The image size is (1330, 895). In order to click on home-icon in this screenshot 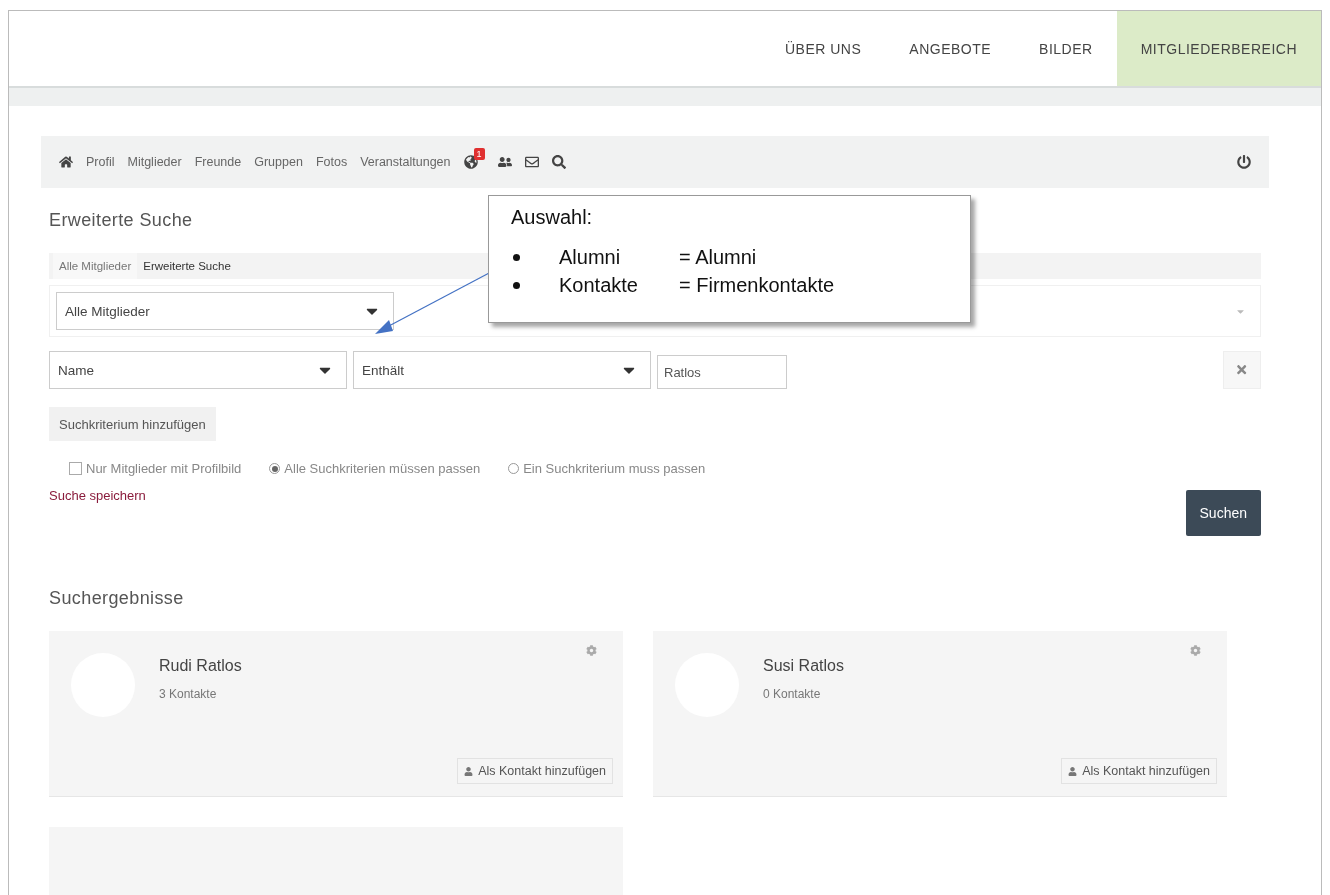, I will do `click(66, 162)`.